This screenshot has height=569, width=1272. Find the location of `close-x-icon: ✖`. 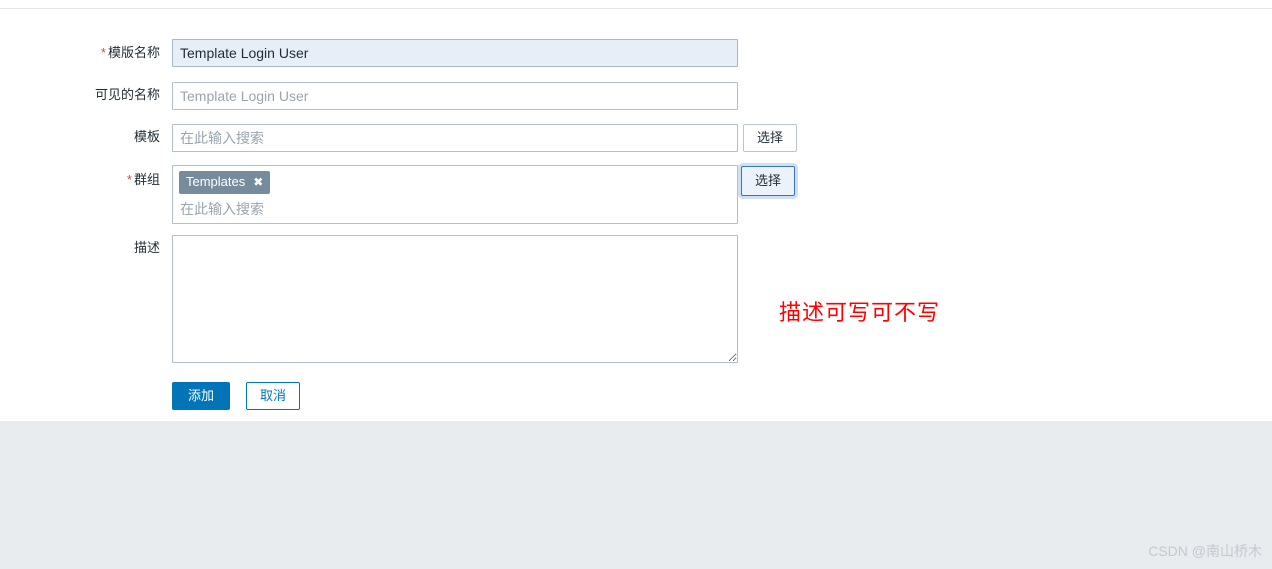

close-x-icon: ✖ is located at coordinates (258, 182).